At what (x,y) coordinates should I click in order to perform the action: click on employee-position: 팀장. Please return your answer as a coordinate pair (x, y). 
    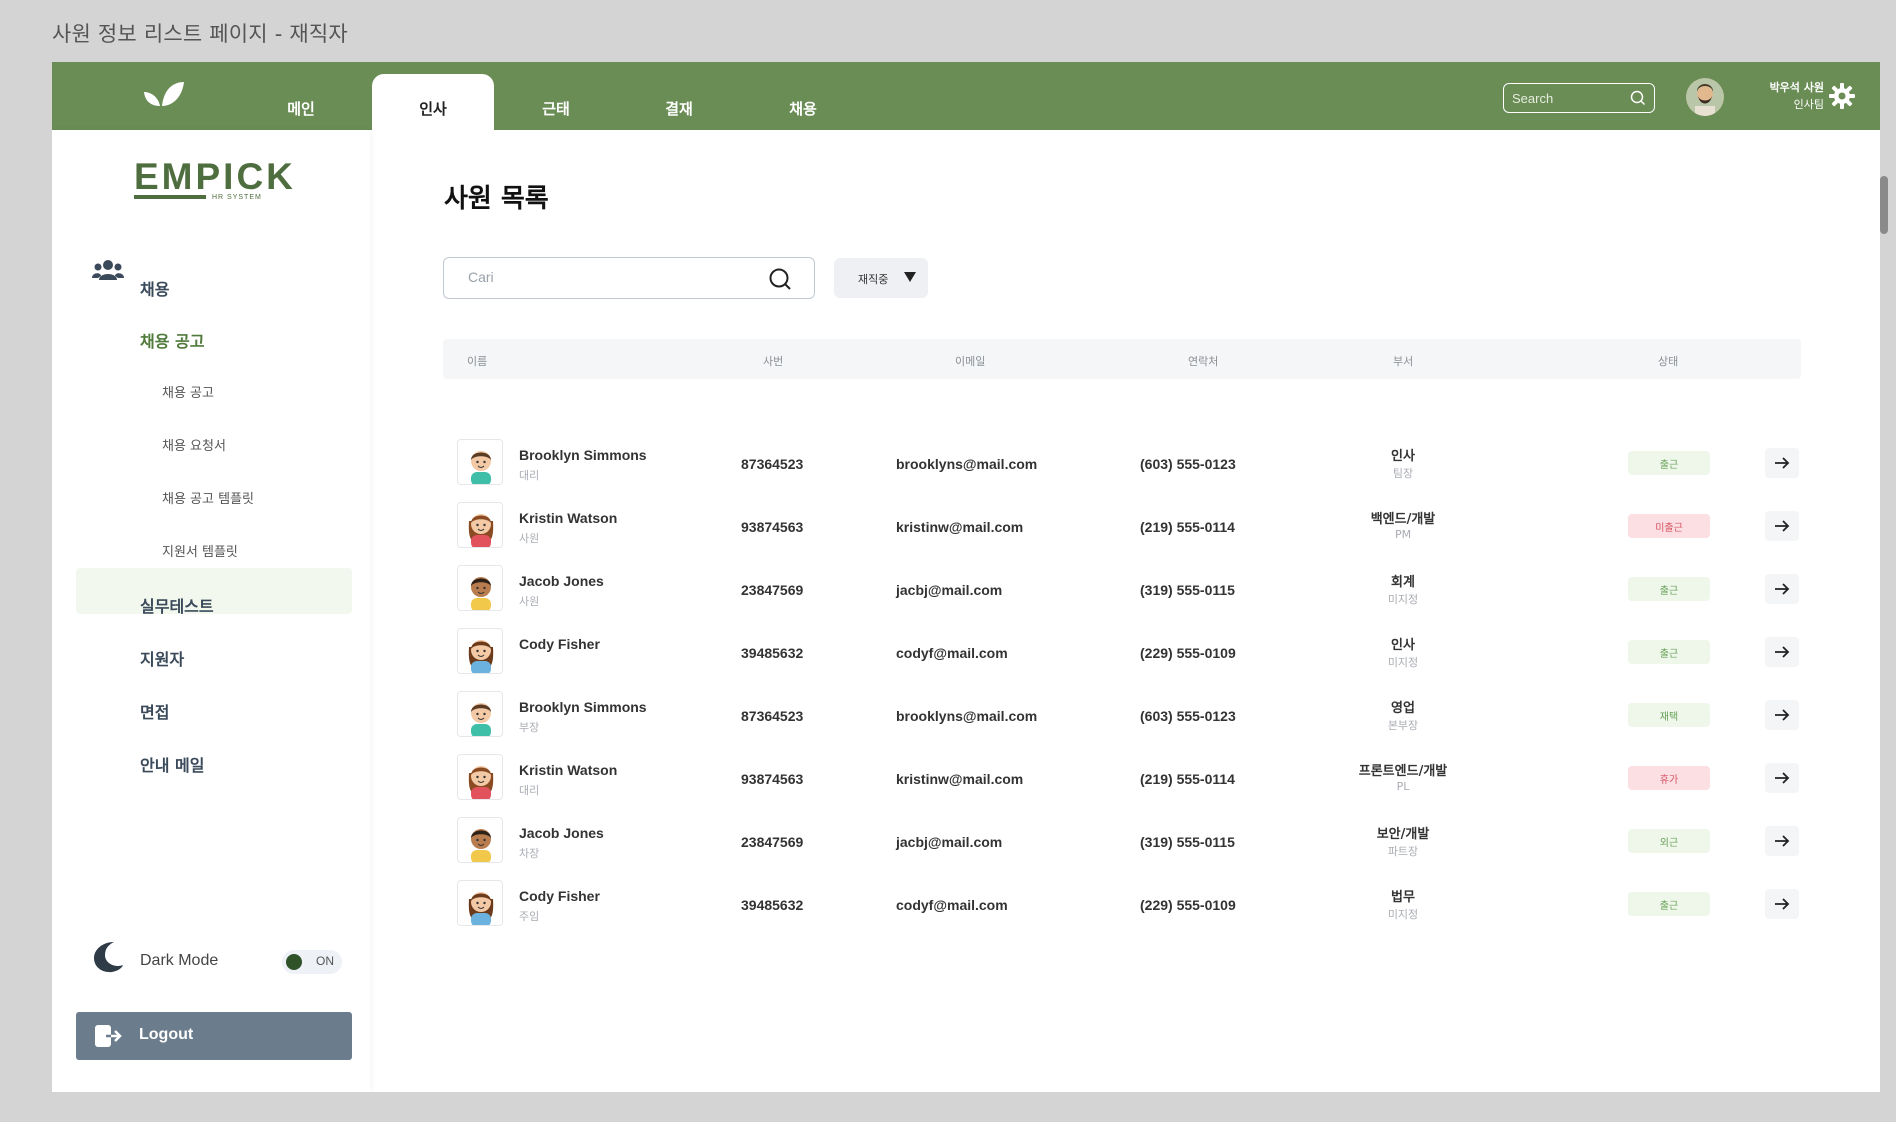
    Looking at the image, I should click on (1403, 473).